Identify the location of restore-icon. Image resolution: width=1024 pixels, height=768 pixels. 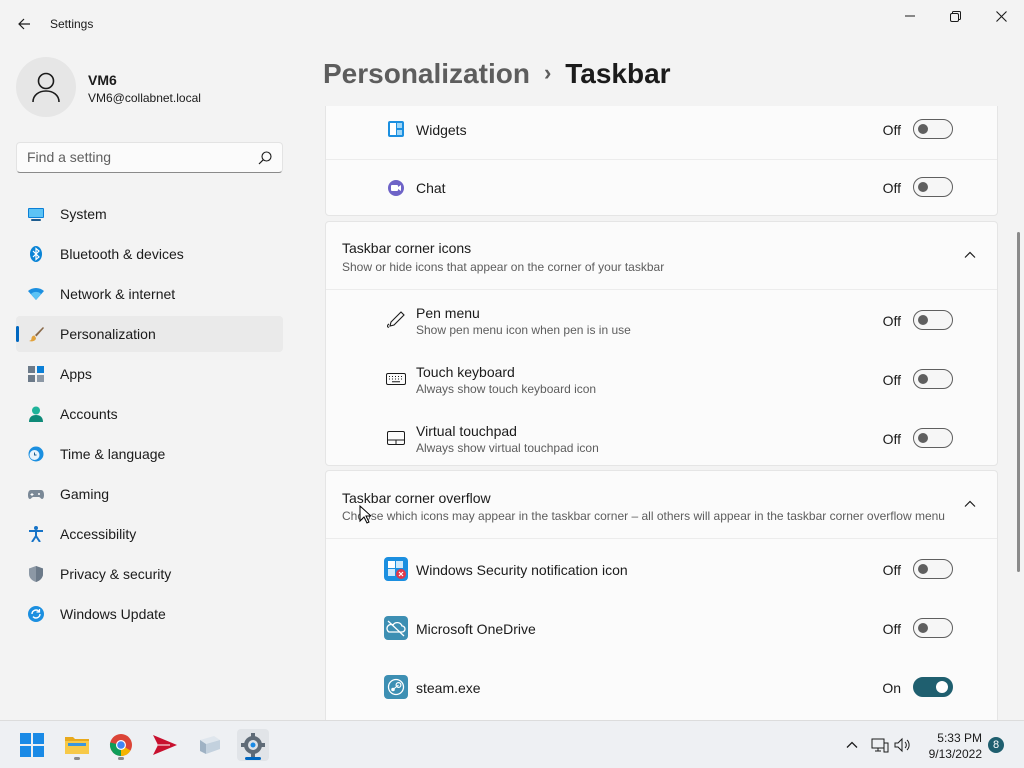
(955, 16).